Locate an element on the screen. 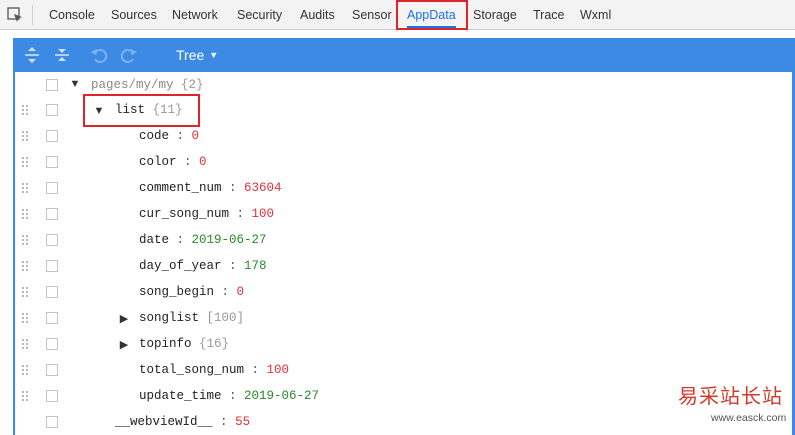 Image resolution: width=795 pixels, height=435 pixels. tree-row-webviewid: __webviewId__ : 55 is located at coordinates (403, 422).